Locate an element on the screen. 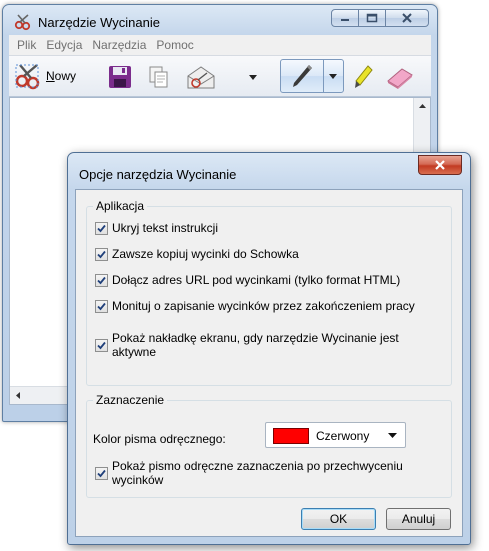 The image size is (489, 551). scroll-up-arrow is located at coordinates (422, 106).